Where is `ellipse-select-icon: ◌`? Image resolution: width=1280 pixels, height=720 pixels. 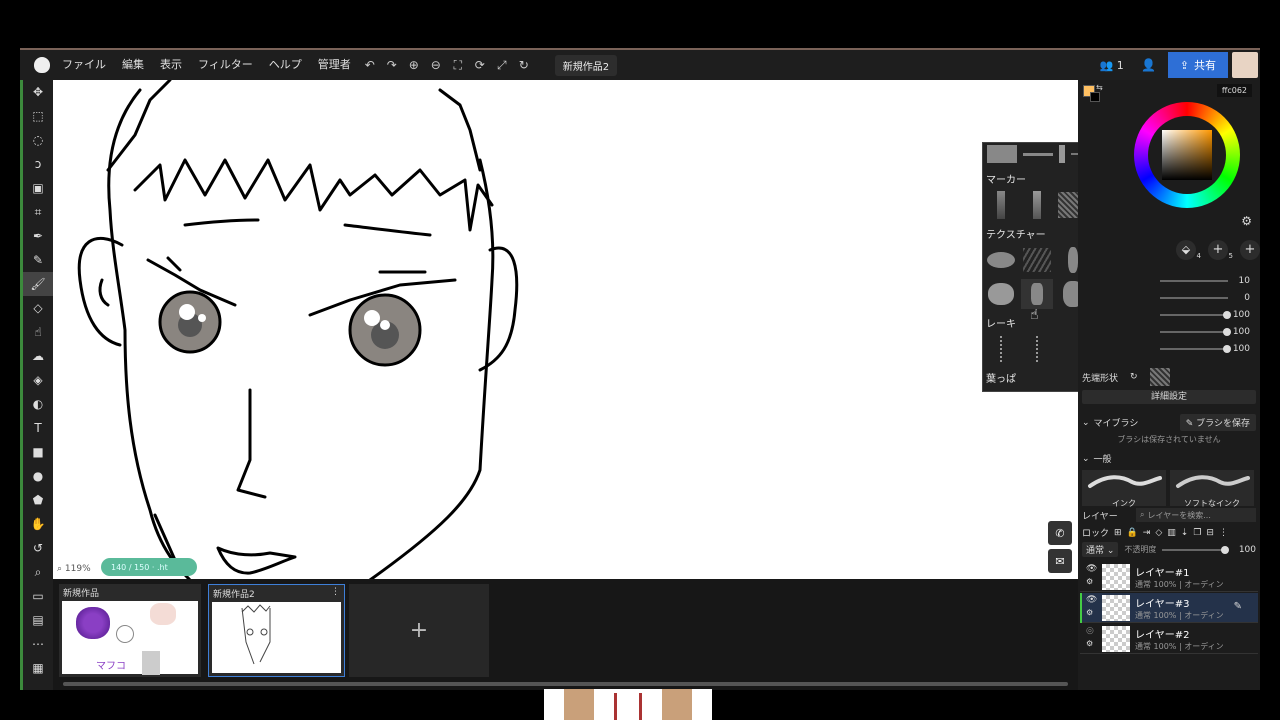
ellipse-select-icon: ◌ is located at coordinates (38, 140).